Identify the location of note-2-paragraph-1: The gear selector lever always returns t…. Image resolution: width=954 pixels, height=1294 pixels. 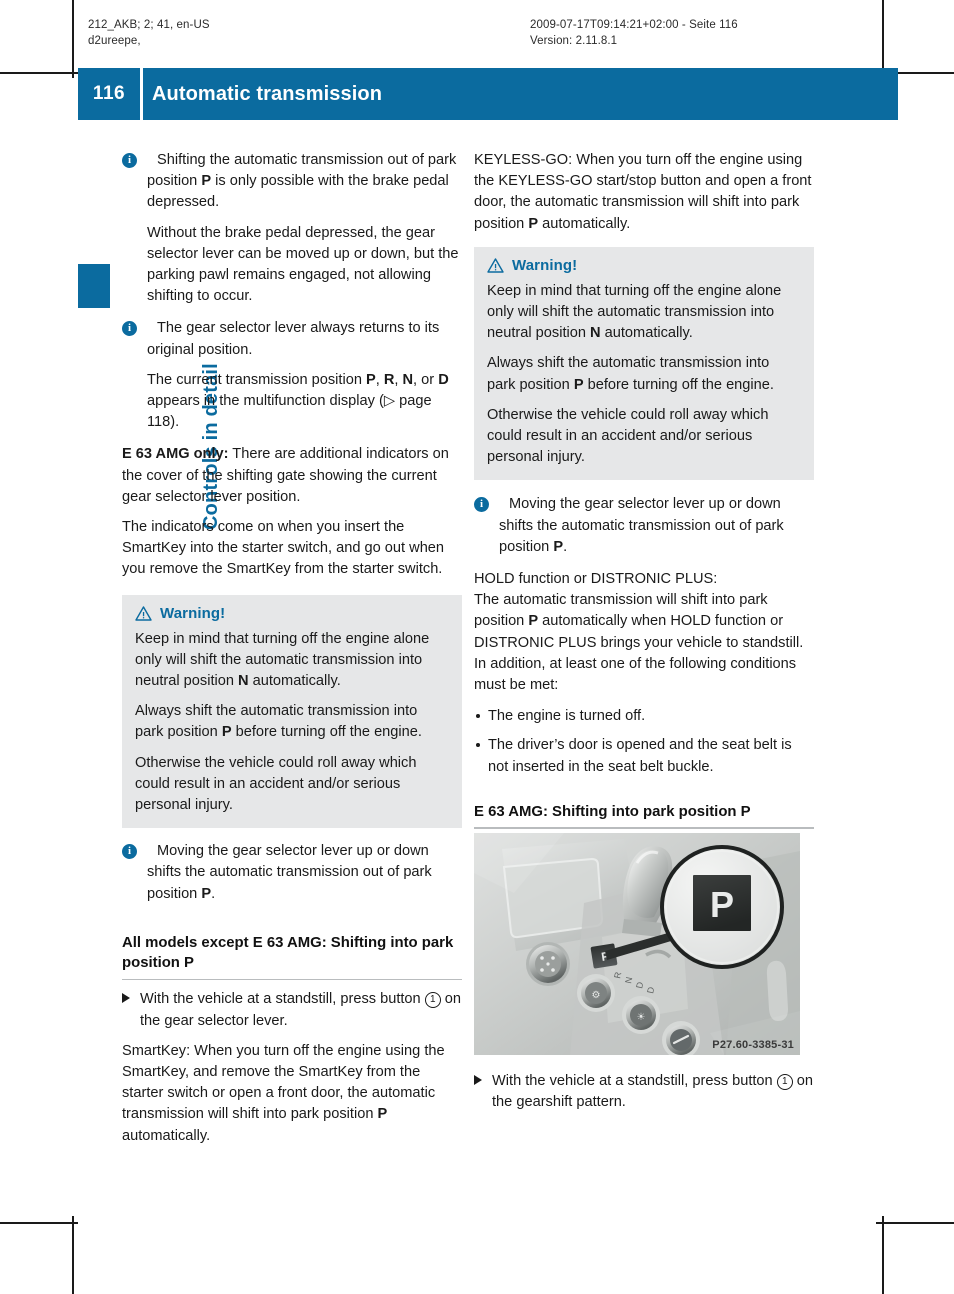
(293, 339).